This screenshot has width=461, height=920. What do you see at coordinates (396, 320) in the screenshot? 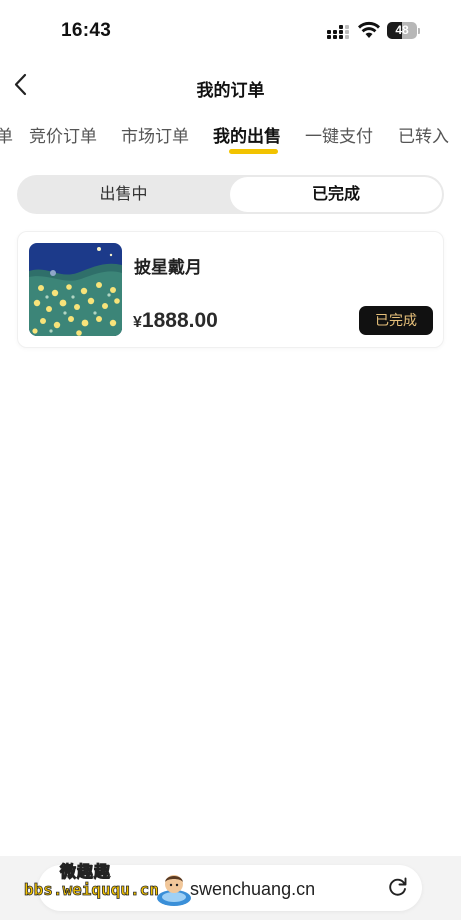
I see `order-status-badge: 已完成` at bounding box center [396, 320].